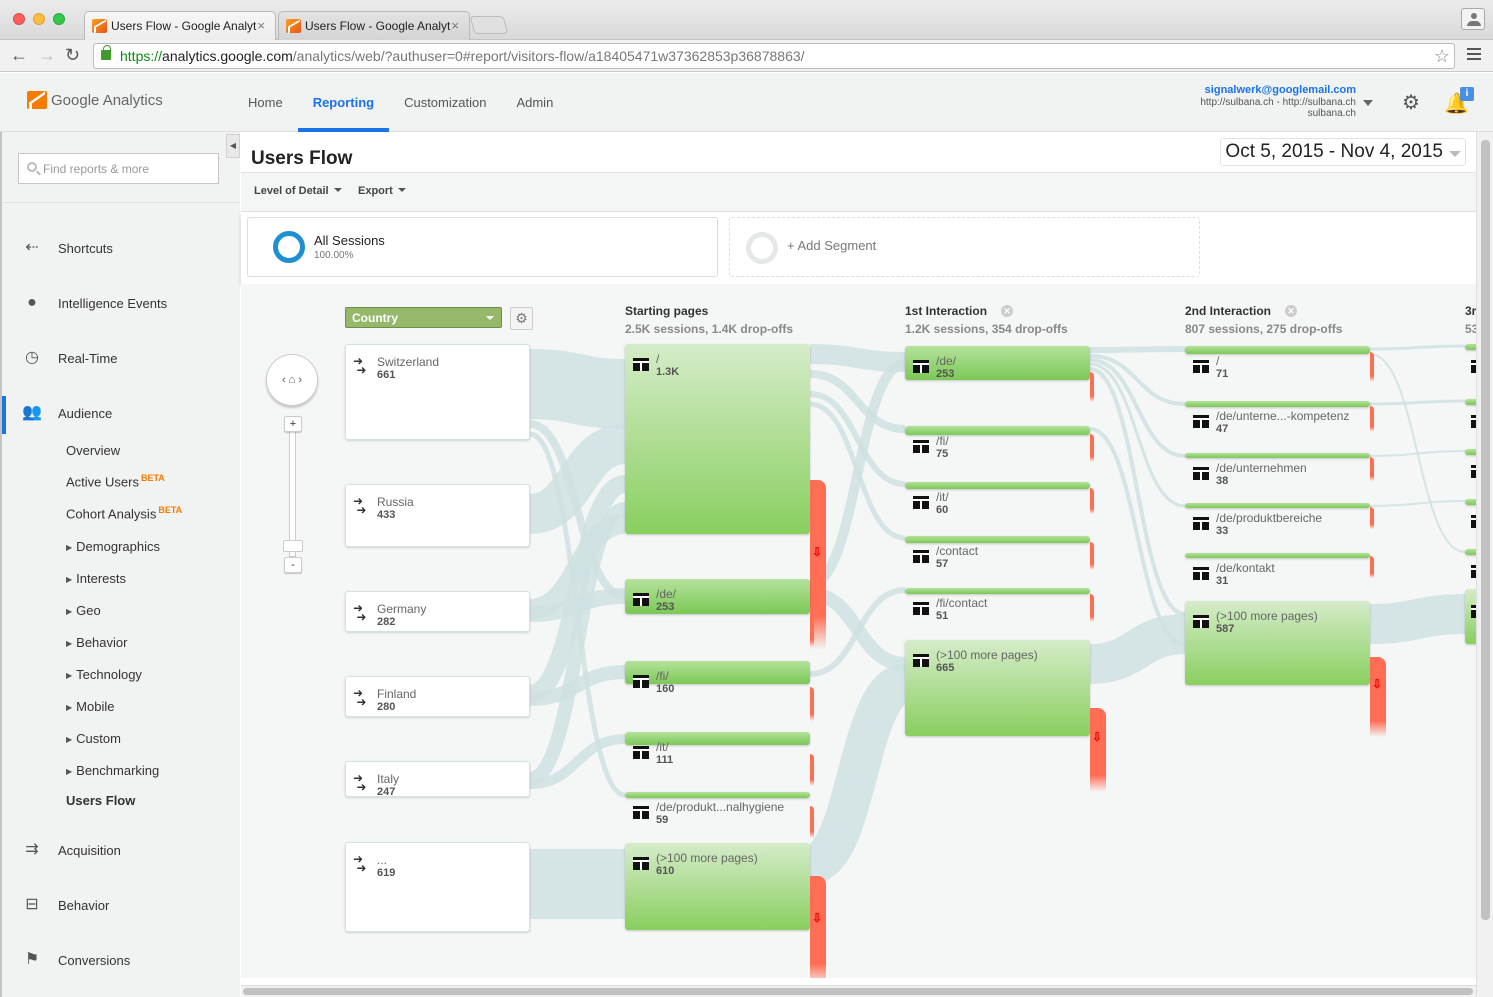 This screenshot has width=1493, height=997. I want to click on country-node: ➜ ➜ ... 619, so click(437, 887).